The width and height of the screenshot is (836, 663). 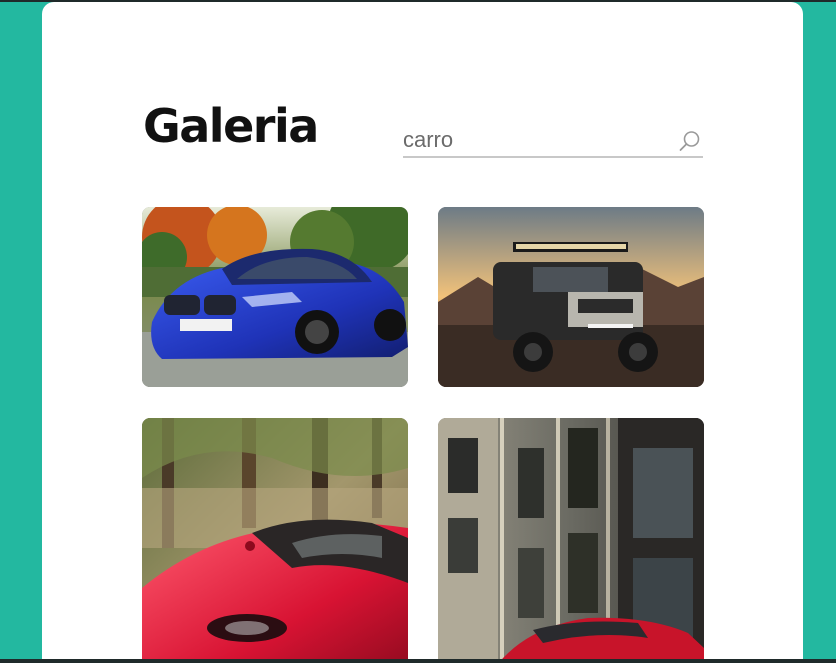 I want to click on gallery-item-red-sports-car, so click(x=275, y=540).